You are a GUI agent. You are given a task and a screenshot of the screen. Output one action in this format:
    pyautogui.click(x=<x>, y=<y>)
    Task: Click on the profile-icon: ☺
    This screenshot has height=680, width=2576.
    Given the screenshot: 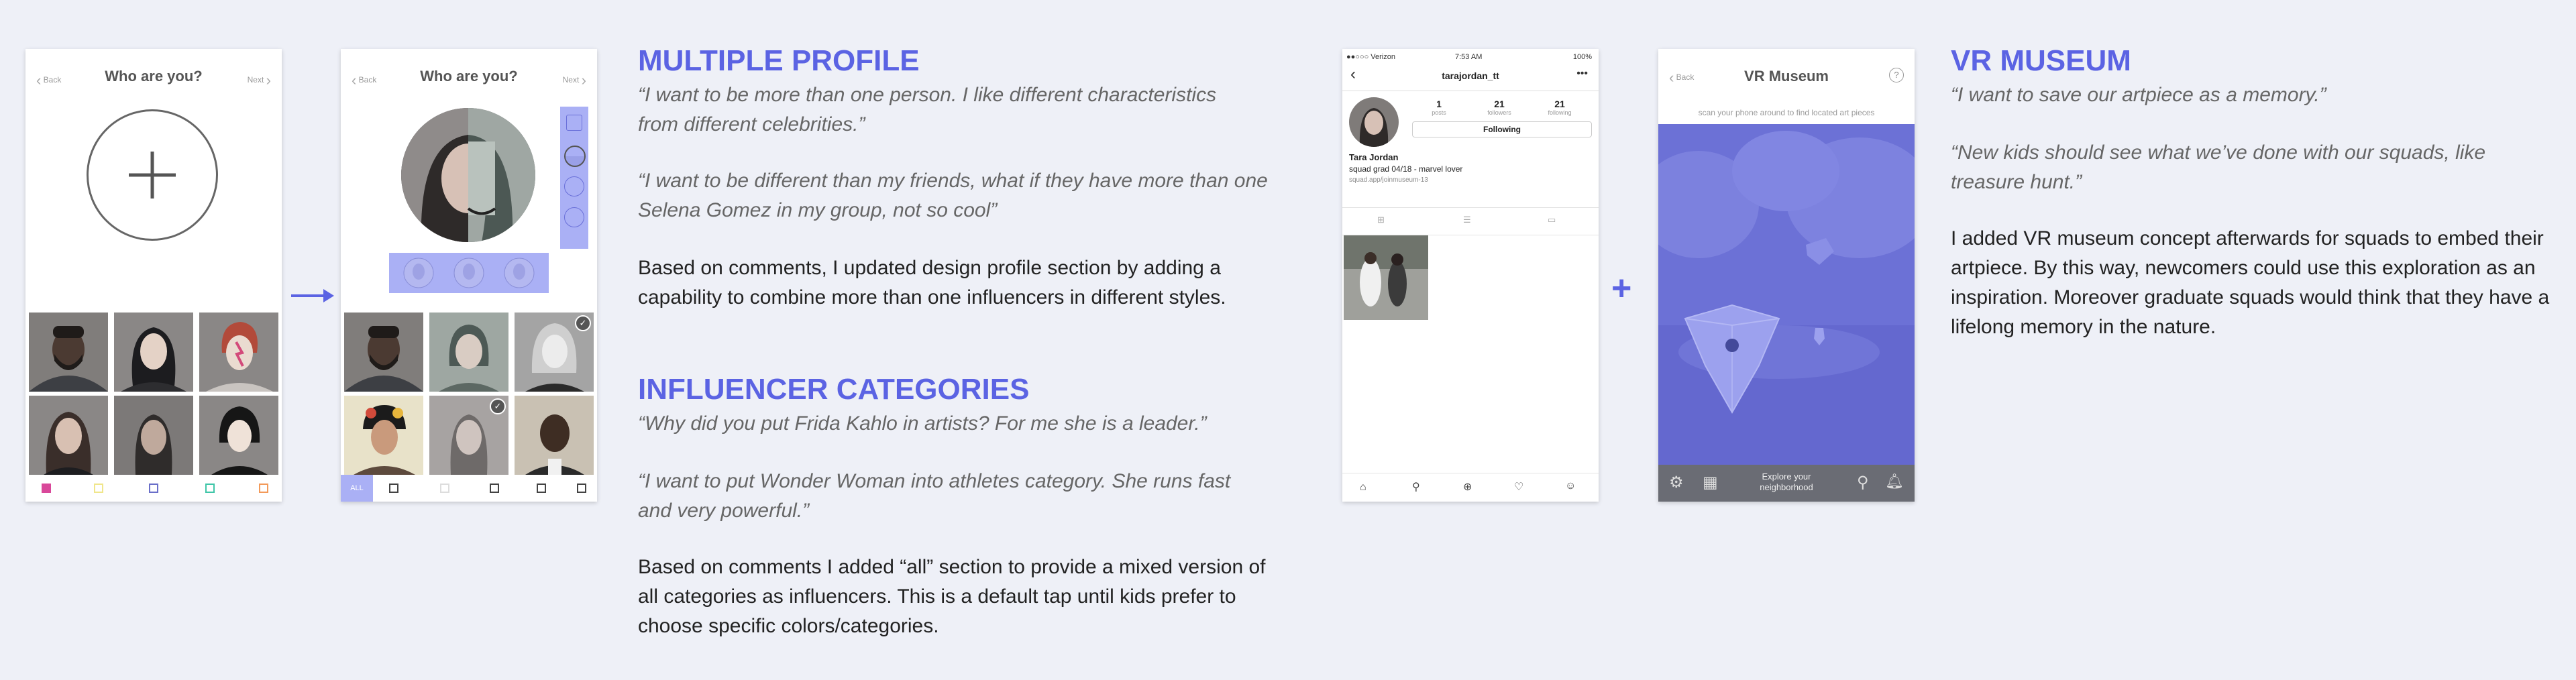 What is the action you would take?
    pyautogui.click(x=1570, y=486)
    